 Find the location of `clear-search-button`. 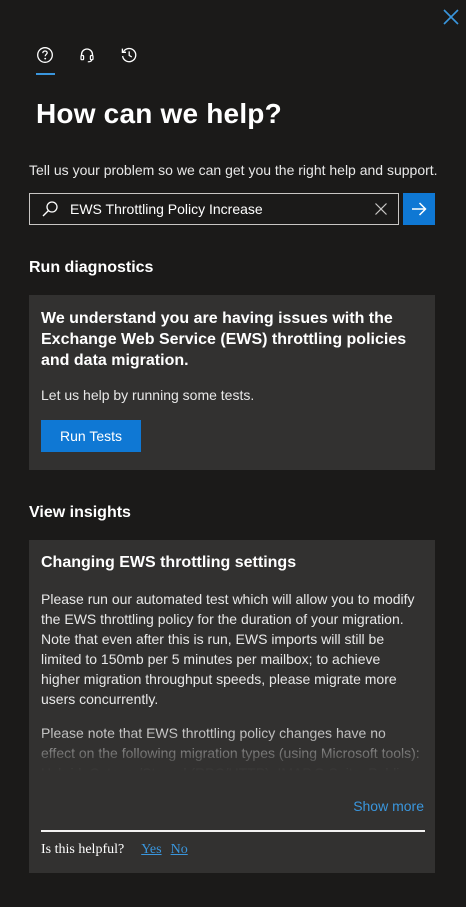

clear-search-button is located at coordinates (381, 209).